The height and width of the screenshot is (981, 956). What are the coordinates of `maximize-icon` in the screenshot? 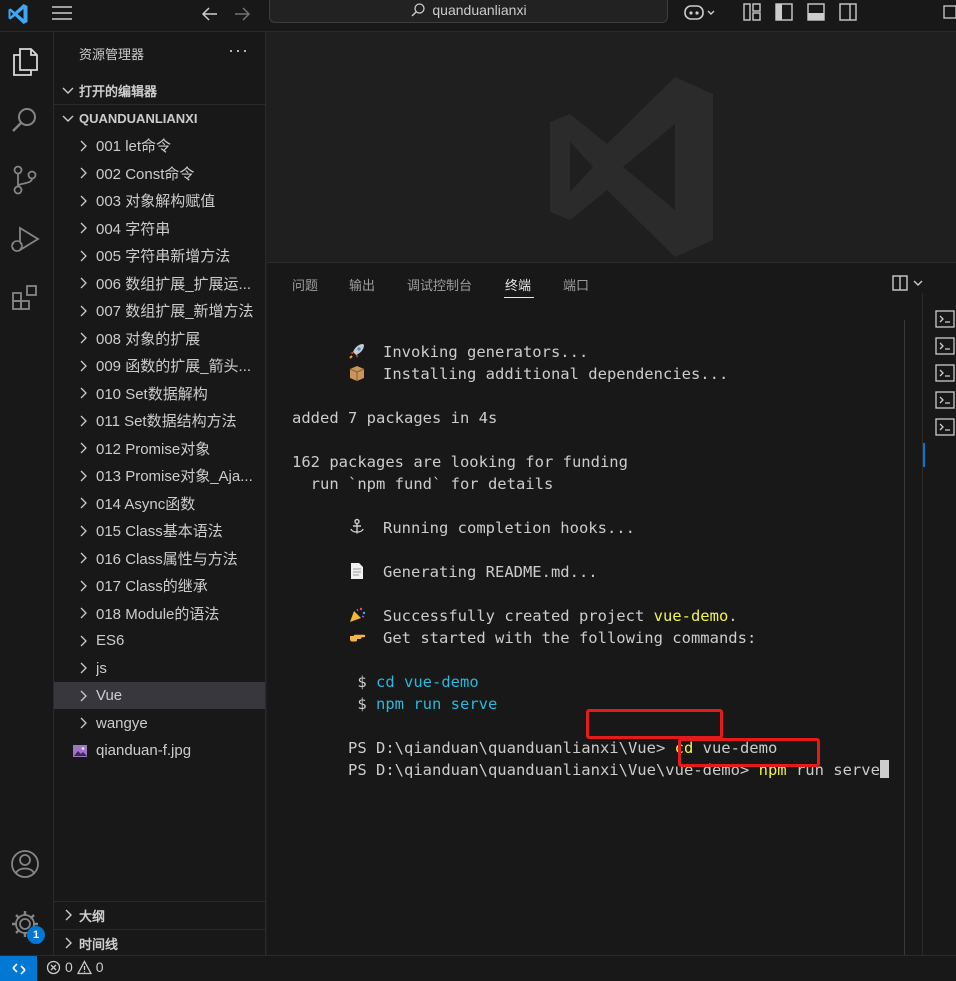 It's located at (947, 12).